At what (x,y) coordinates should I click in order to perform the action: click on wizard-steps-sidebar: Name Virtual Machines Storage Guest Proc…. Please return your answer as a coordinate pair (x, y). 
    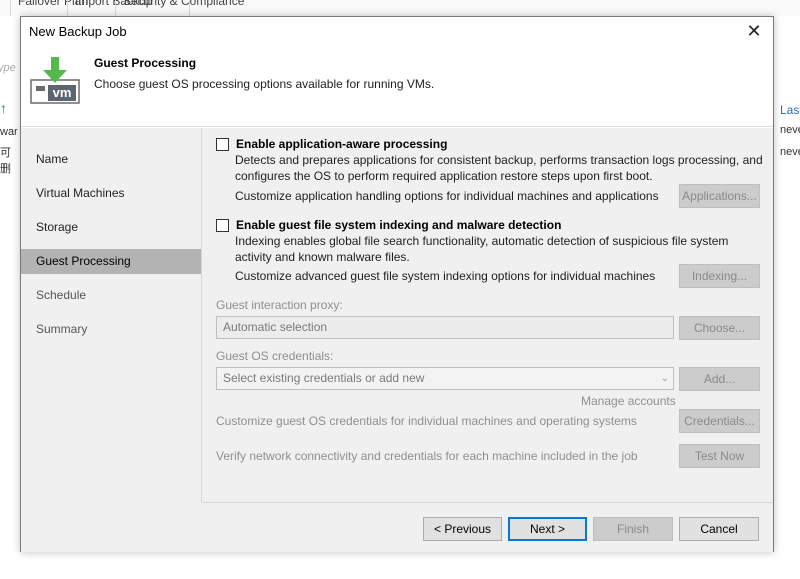
    Looking at the image, I should click on (111, 315).